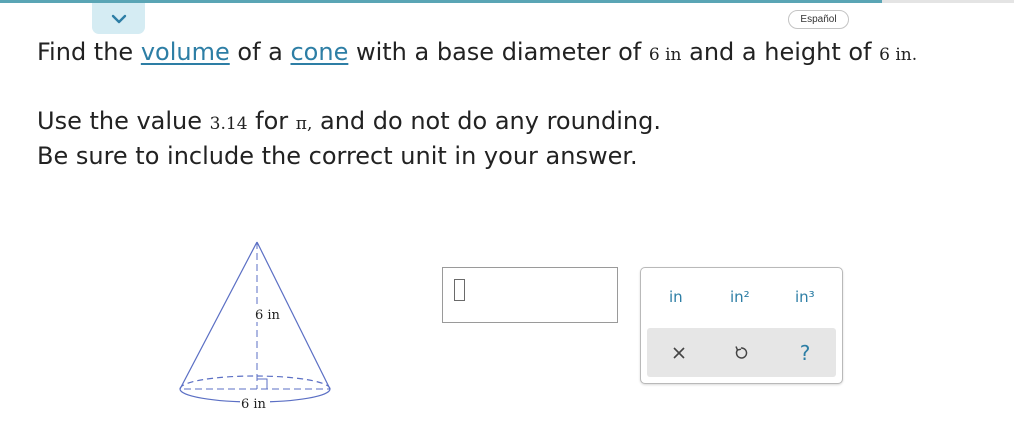  What do you see at coordinates (185, 52) in the screenshot?
I see `volume-link: volume` at bounding box center [185, 52].